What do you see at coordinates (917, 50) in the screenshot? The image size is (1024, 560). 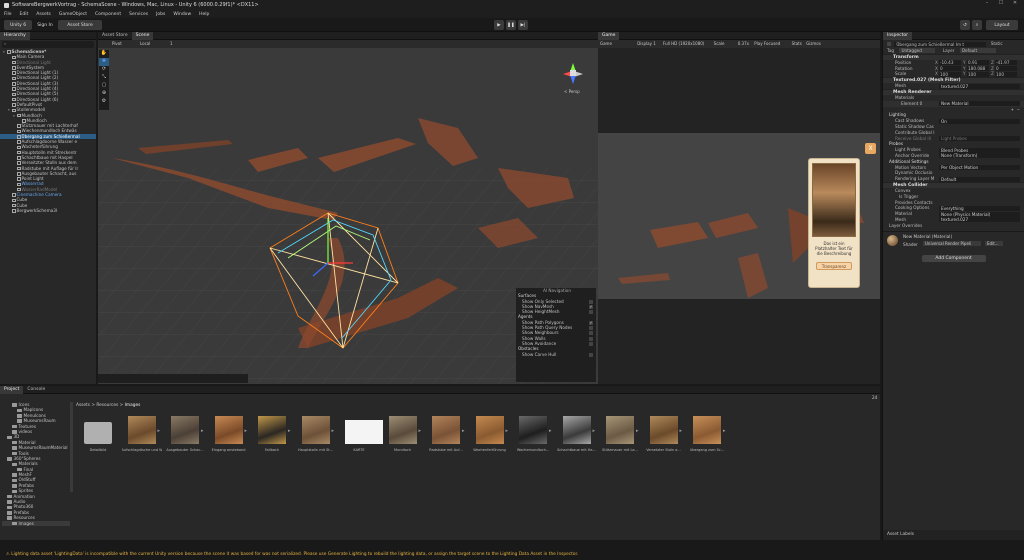 I see `tag-dropdown: Untagged` at bounding box center [917, 50].